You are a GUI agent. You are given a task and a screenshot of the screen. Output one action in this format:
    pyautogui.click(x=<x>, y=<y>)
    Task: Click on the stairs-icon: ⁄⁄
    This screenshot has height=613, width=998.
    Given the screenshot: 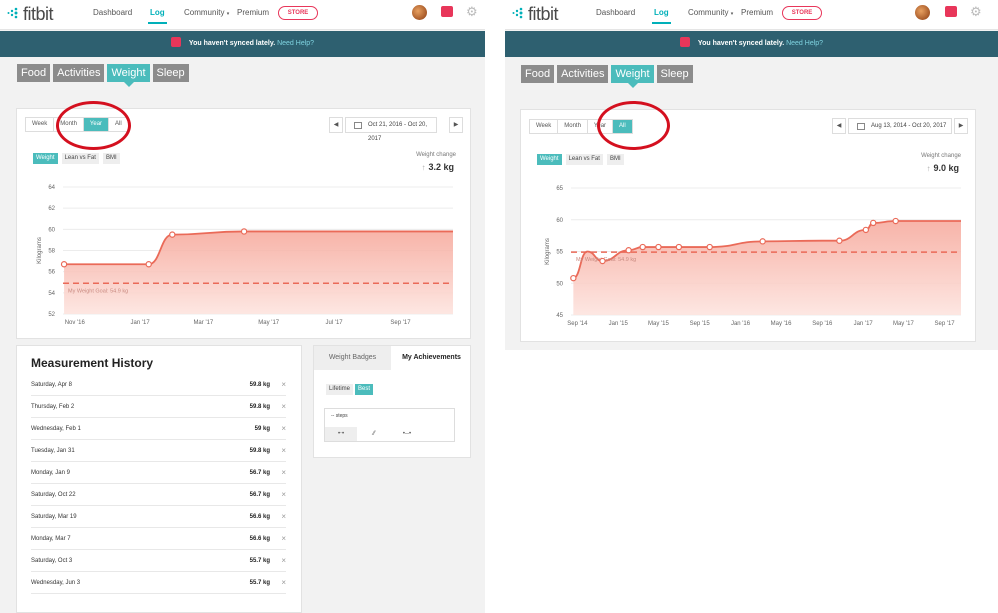 What is the action you would take?
    pyautogui.click(x=374, y=434)
    